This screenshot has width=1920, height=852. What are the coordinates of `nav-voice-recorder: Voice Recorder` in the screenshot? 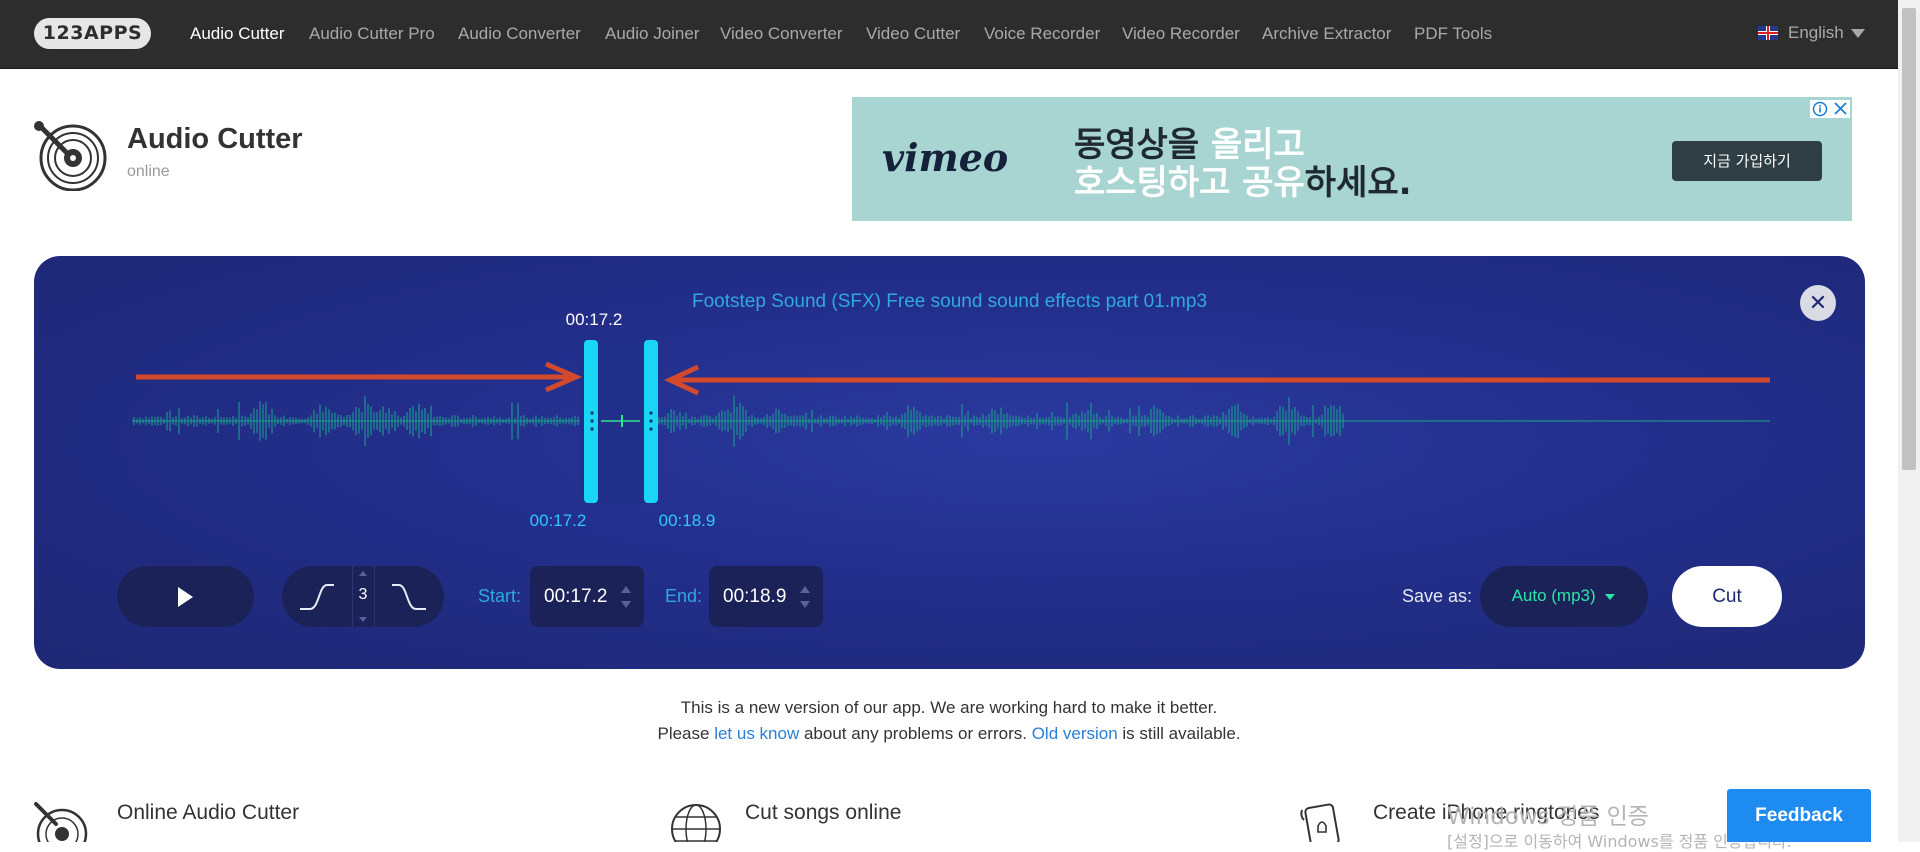 It's located at (1042, 34).